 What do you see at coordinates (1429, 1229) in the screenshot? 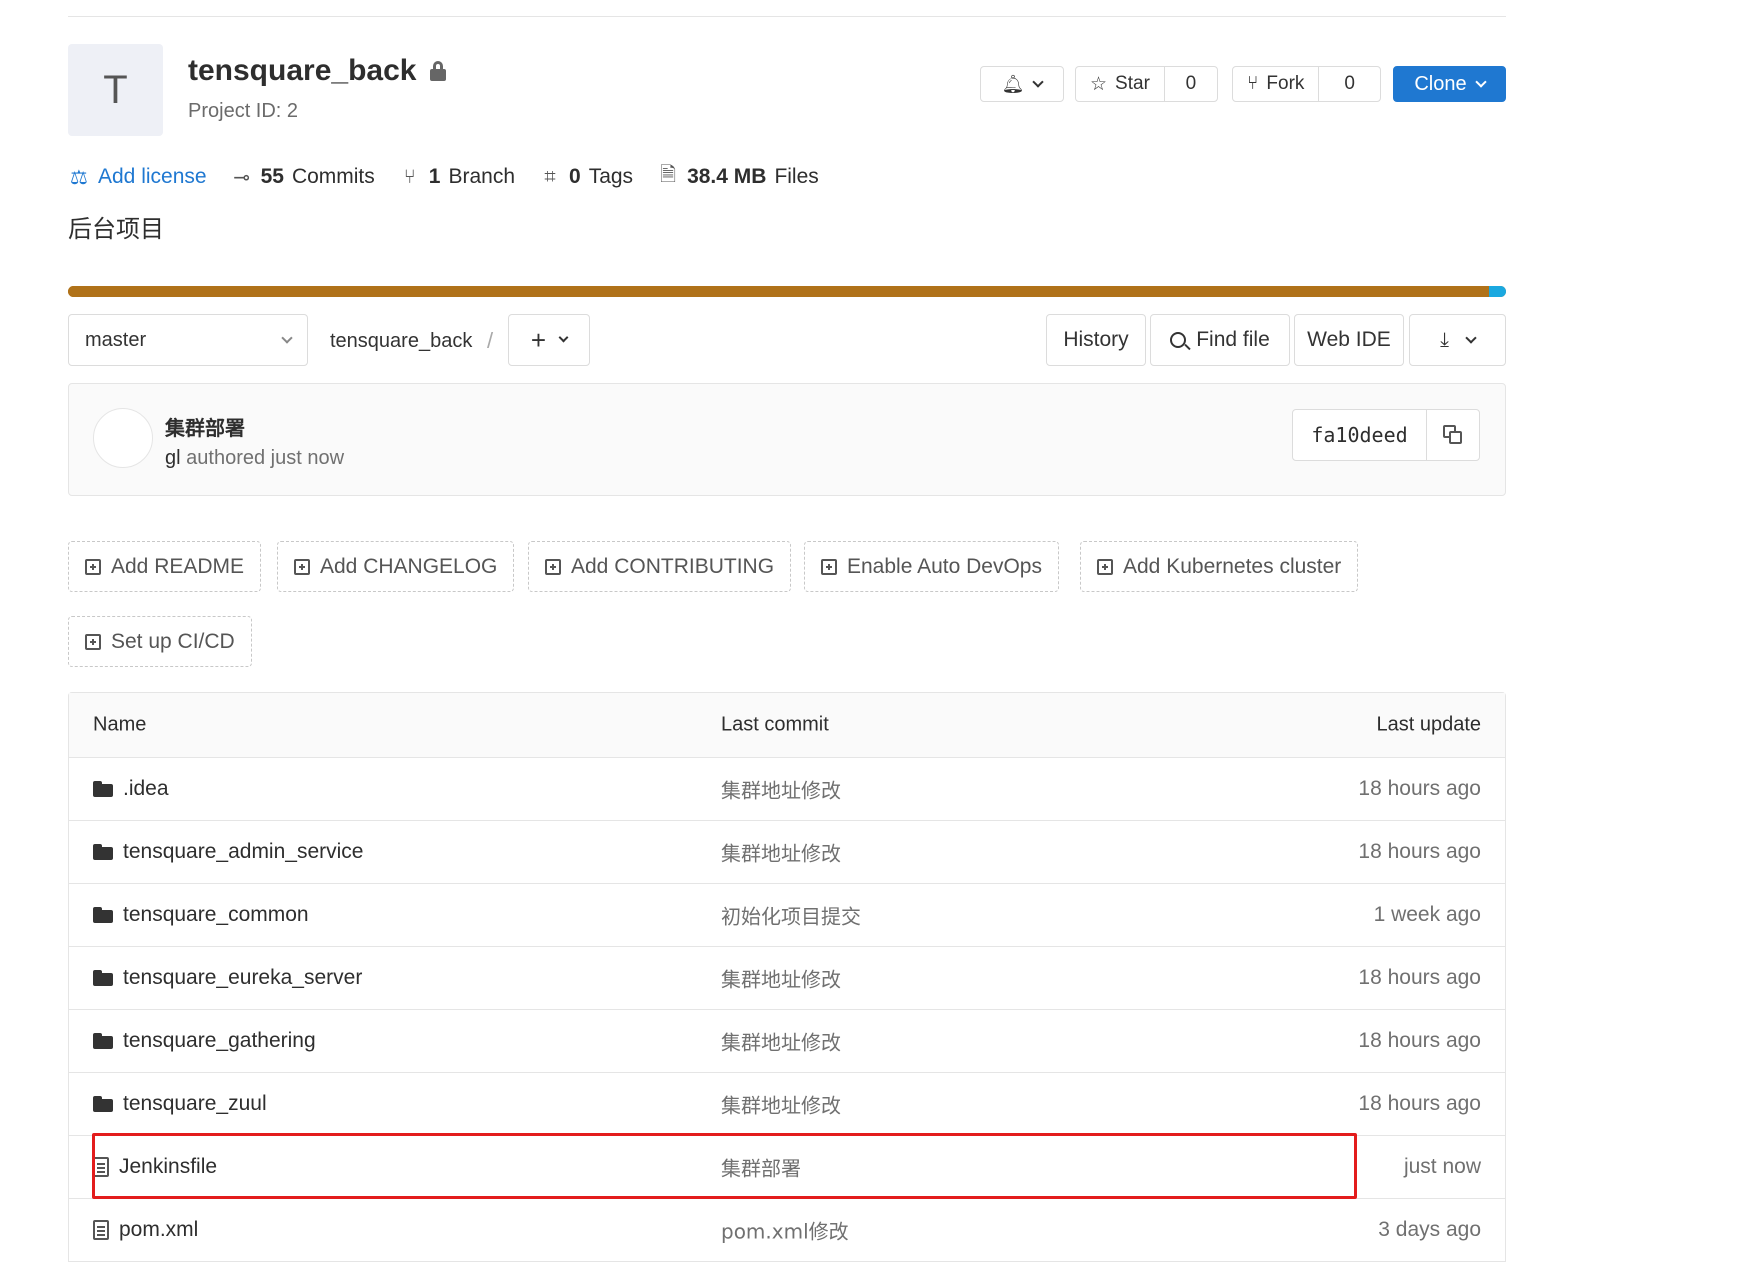
I see `last-update-time: 3 days ago` at bounding box center [1429, 1229].